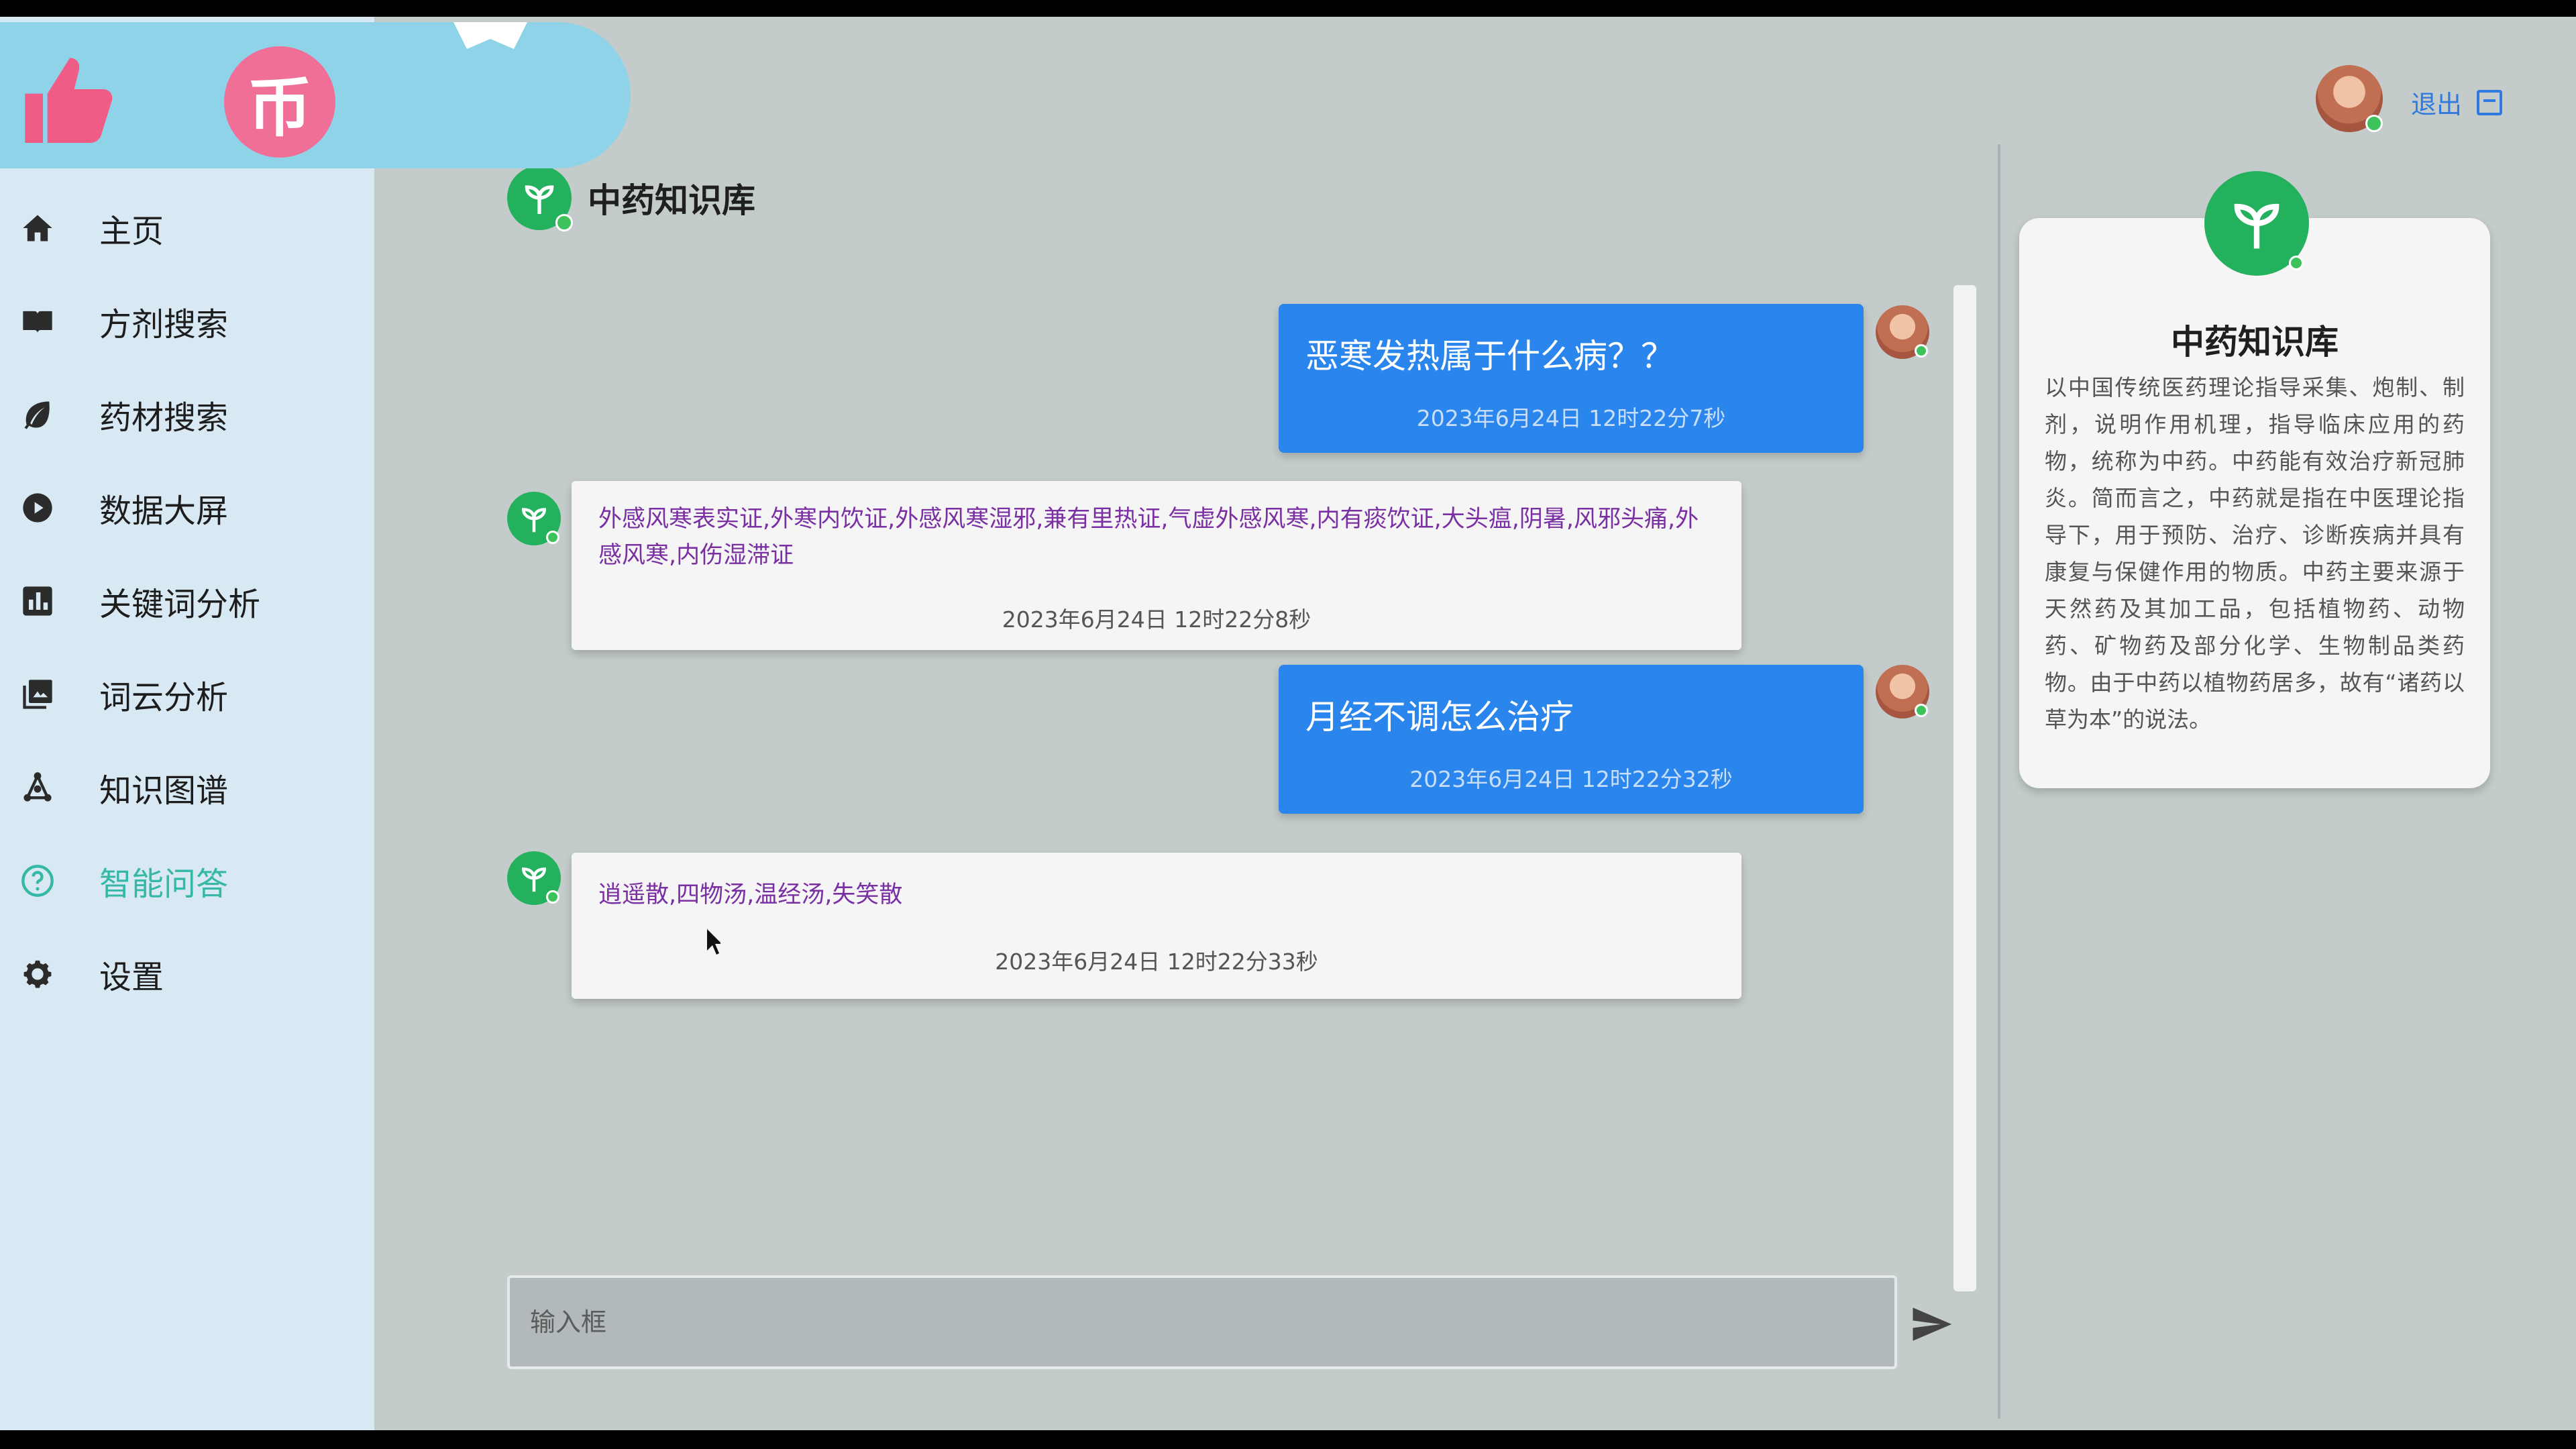 The image size is (2576, 1449). I want to click on user-message: 月经不调怎么治疗 2023年6月24日 12时22分32秒, so click(1571, 739).